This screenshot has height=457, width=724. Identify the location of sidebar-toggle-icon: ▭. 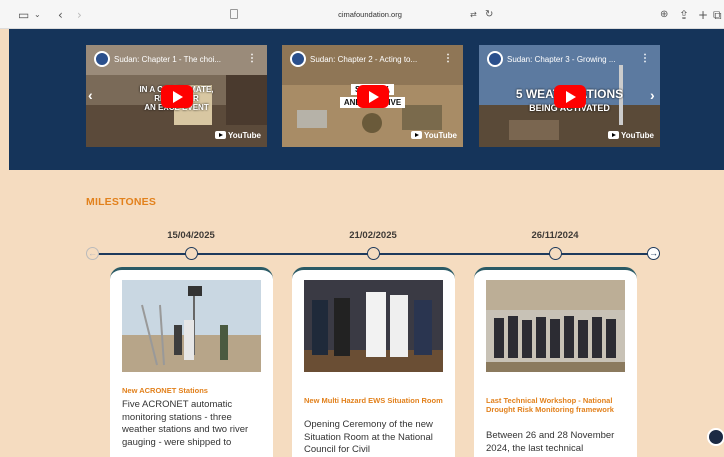
(23, 15).